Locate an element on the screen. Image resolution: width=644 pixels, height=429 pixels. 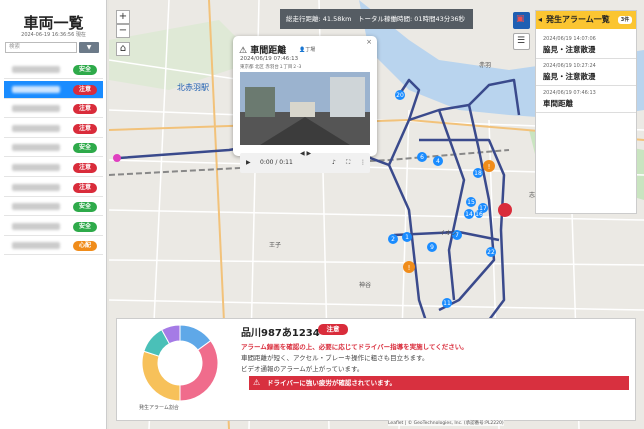
search-input: 検索 is located at coordinates (41, 47).